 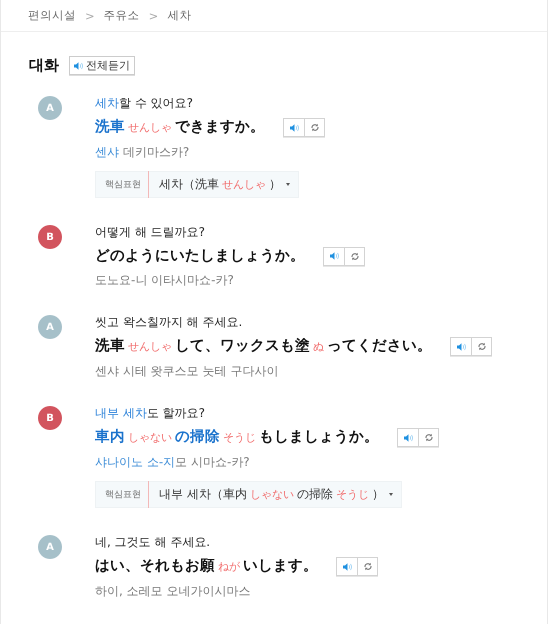 I want to click on japanese-sentence: 洗車 せんしゃ できますか。, so click(x=180, y=127).